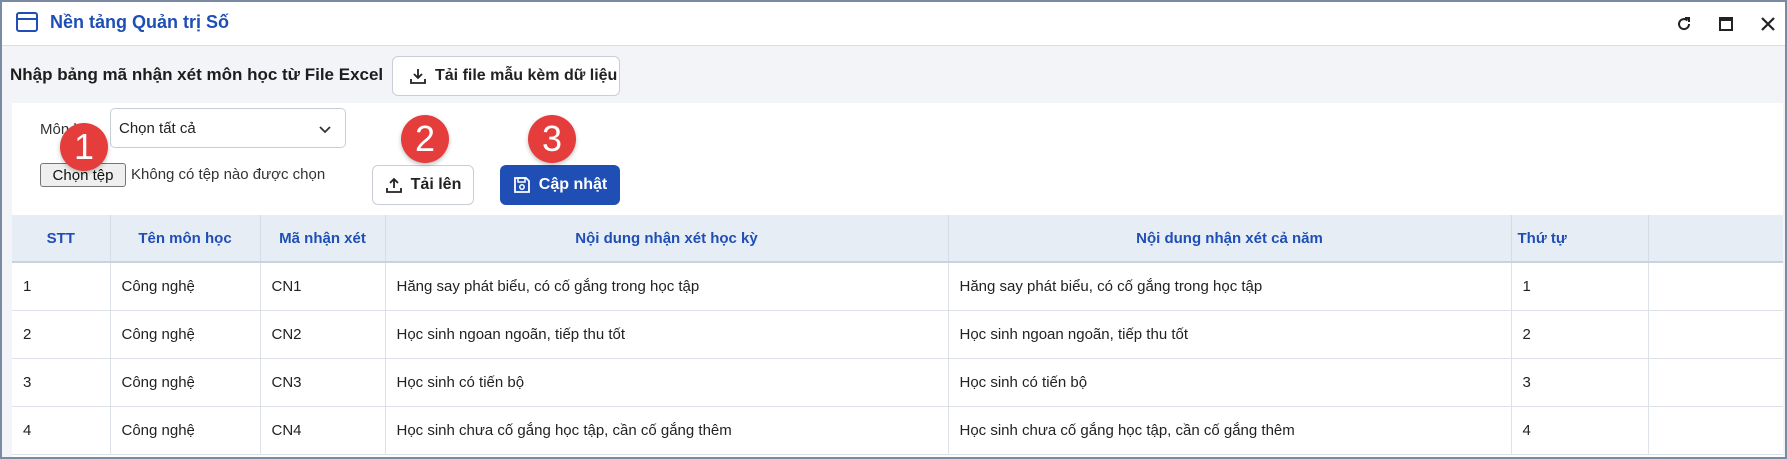 This screenshot has width=1787, height=459. I want to click on cell-year-comment: Học sinh có tiến bộ, so click(1230, 382).